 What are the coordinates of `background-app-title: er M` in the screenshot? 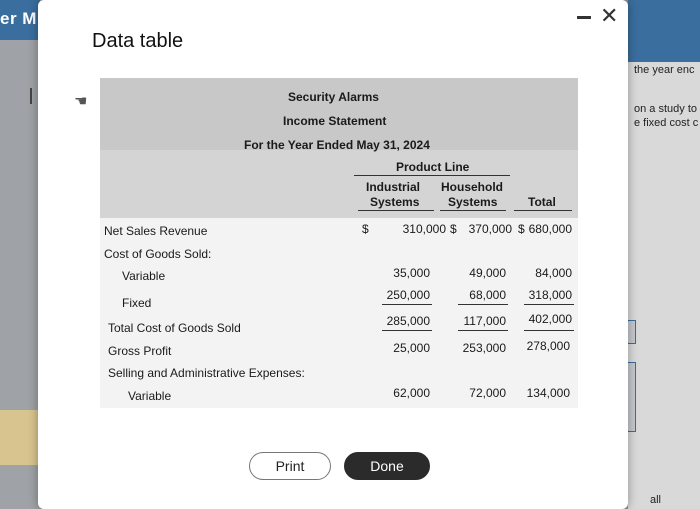 It's located at (18, 18).